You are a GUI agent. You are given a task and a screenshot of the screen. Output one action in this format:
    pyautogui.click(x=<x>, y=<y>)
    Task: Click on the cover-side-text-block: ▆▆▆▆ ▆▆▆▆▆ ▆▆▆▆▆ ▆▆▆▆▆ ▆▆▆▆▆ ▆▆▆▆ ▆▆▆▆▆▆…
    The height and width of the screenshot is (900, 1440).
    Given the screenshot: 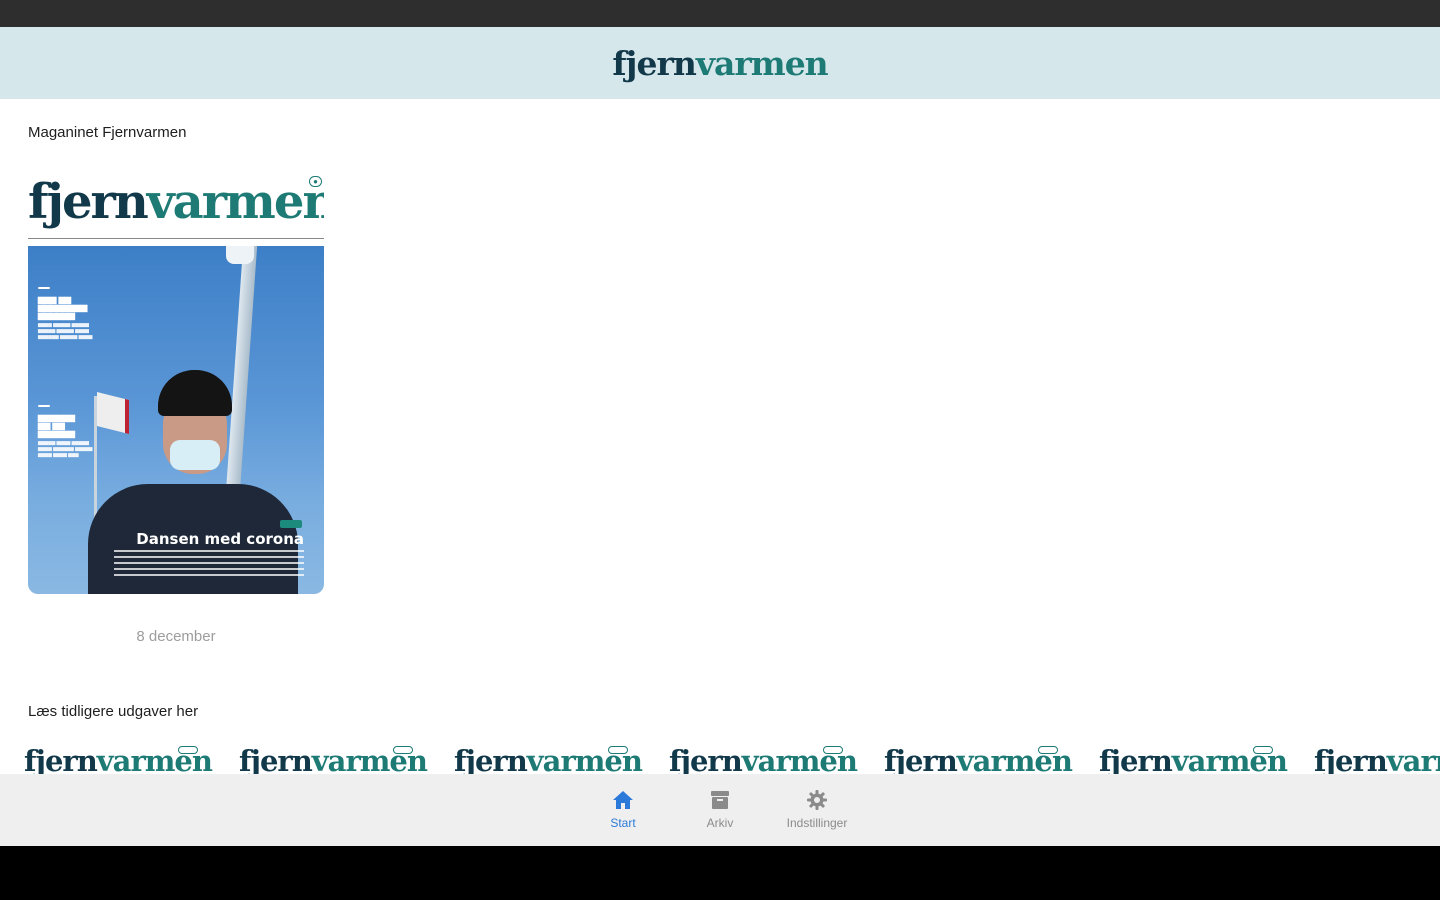 What is the action you would take?
    pyautogui.click(x=65, y=330)
    